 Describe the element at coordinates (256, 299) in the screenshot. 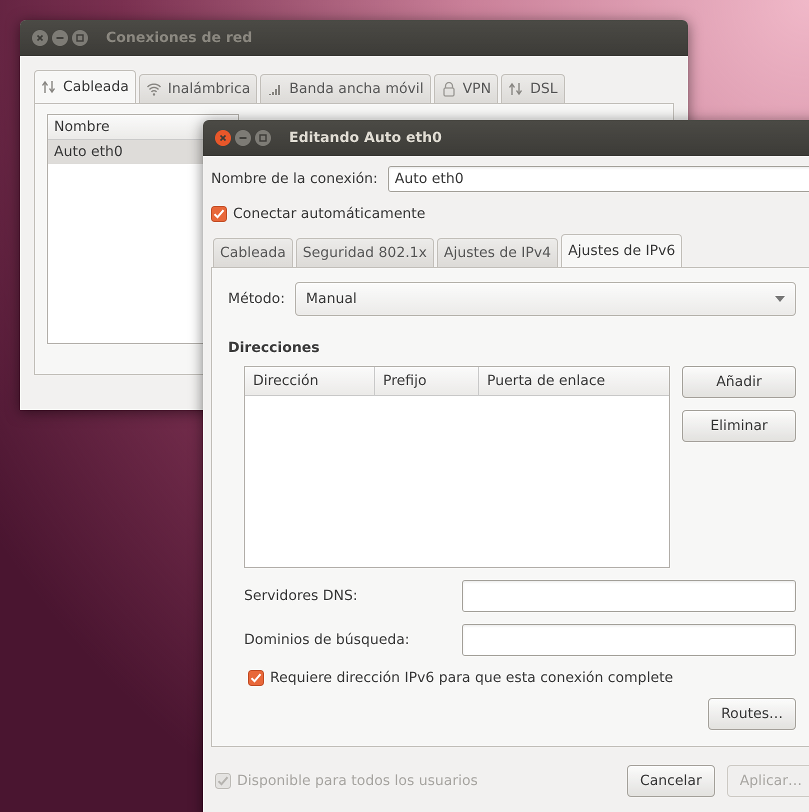

I see `method-label: Método:` at that location.